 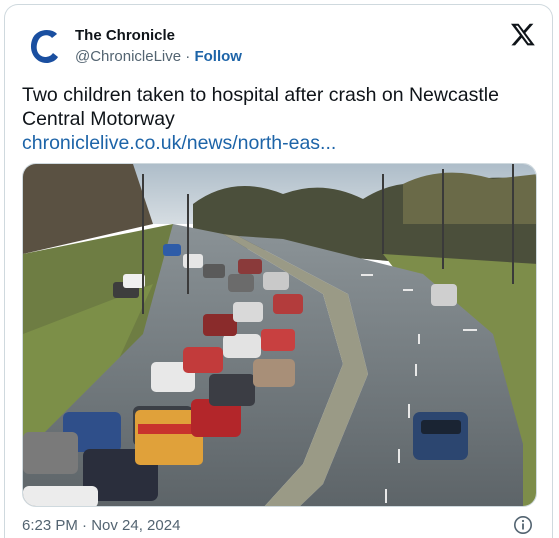 I want to click on author-name: The Chronicle, so click(x=125, y=35).